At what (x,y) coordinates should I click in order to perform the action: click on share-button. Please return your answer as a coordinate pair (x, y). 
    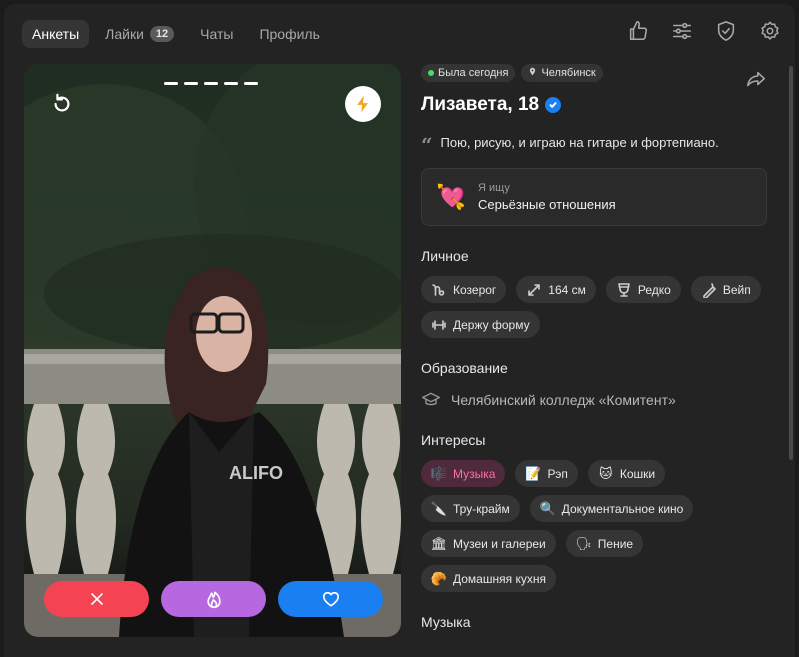
    Looking at the image, I should click on (756, 79).